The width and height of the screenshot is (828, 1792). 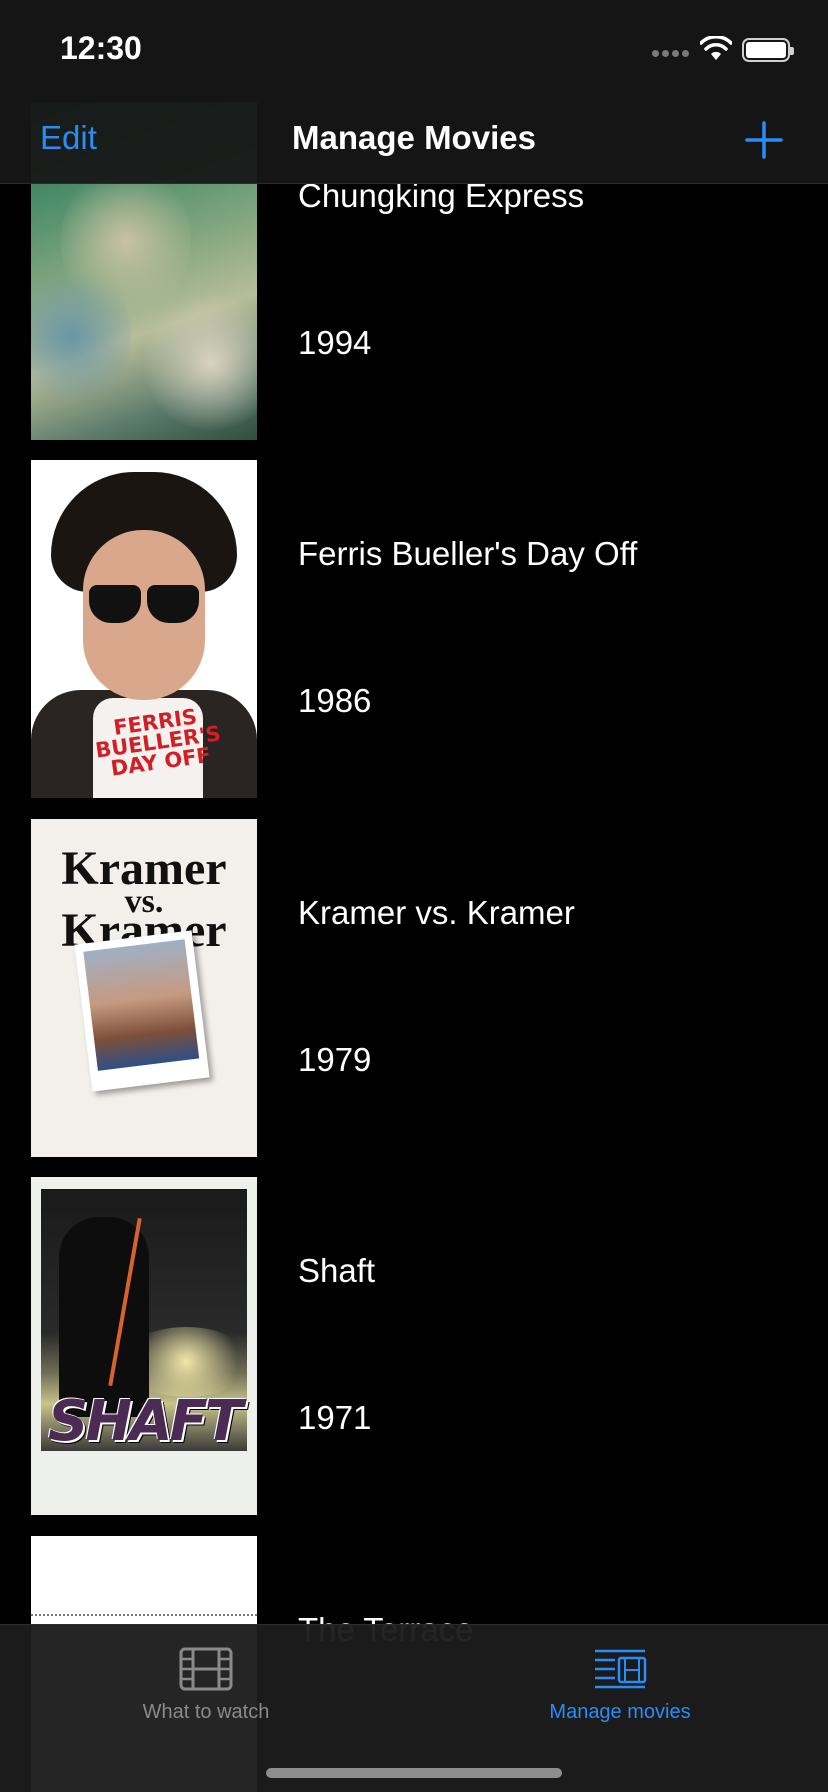 I want to click on cellular-signal-icon, so click(x=672, y=55).